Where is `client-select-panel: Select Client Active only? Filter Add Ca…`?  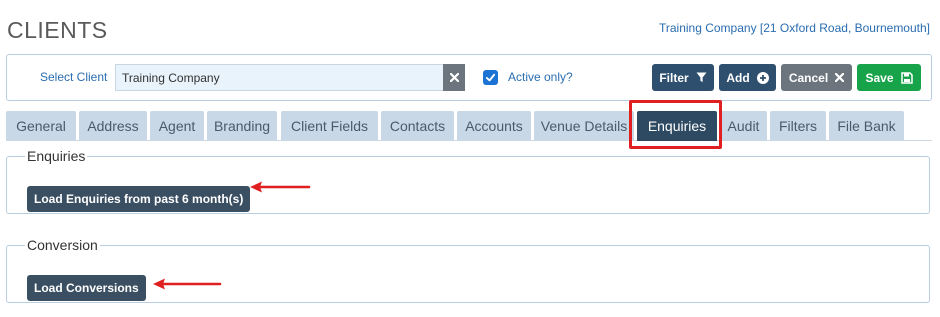
client-select-panel: Select Client Active only? Filter Add Ca… is located at coordinates (469, 77).